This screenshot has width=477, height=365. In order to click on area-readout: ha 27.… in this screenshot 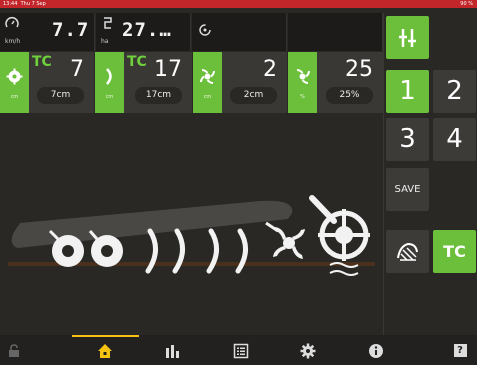, I will do `click(143, 32)`.